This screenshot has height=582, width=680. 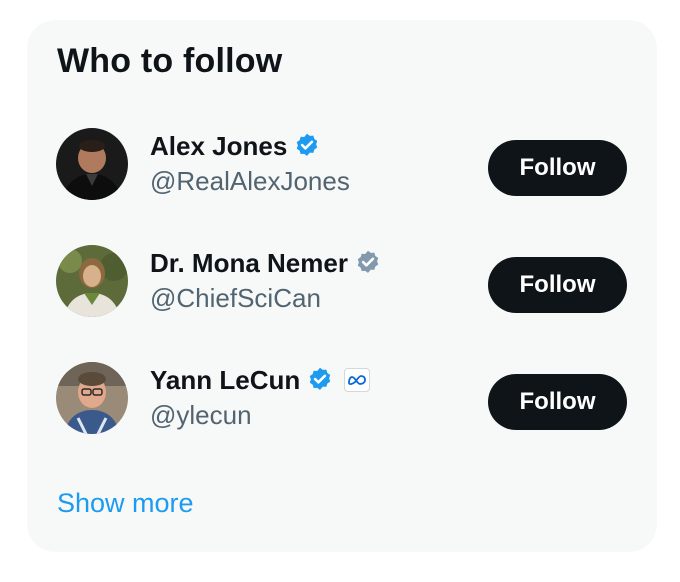 I want to click on suggestion-row: Dr. Mona Nemer @ChiefSciCan Follow, so click(x=342, y=282).